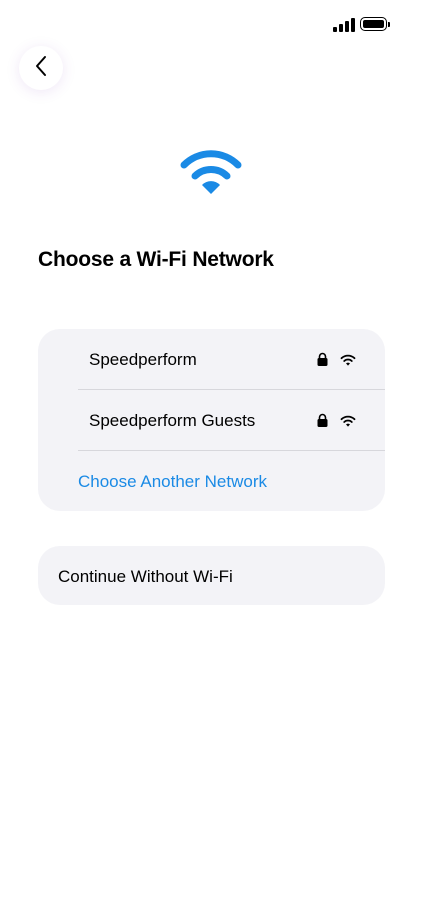  What do you see at coordinates (172, 420) in the screenshot?
I see `network-name: Speedperform Guests` at bounding box center [172, 420].